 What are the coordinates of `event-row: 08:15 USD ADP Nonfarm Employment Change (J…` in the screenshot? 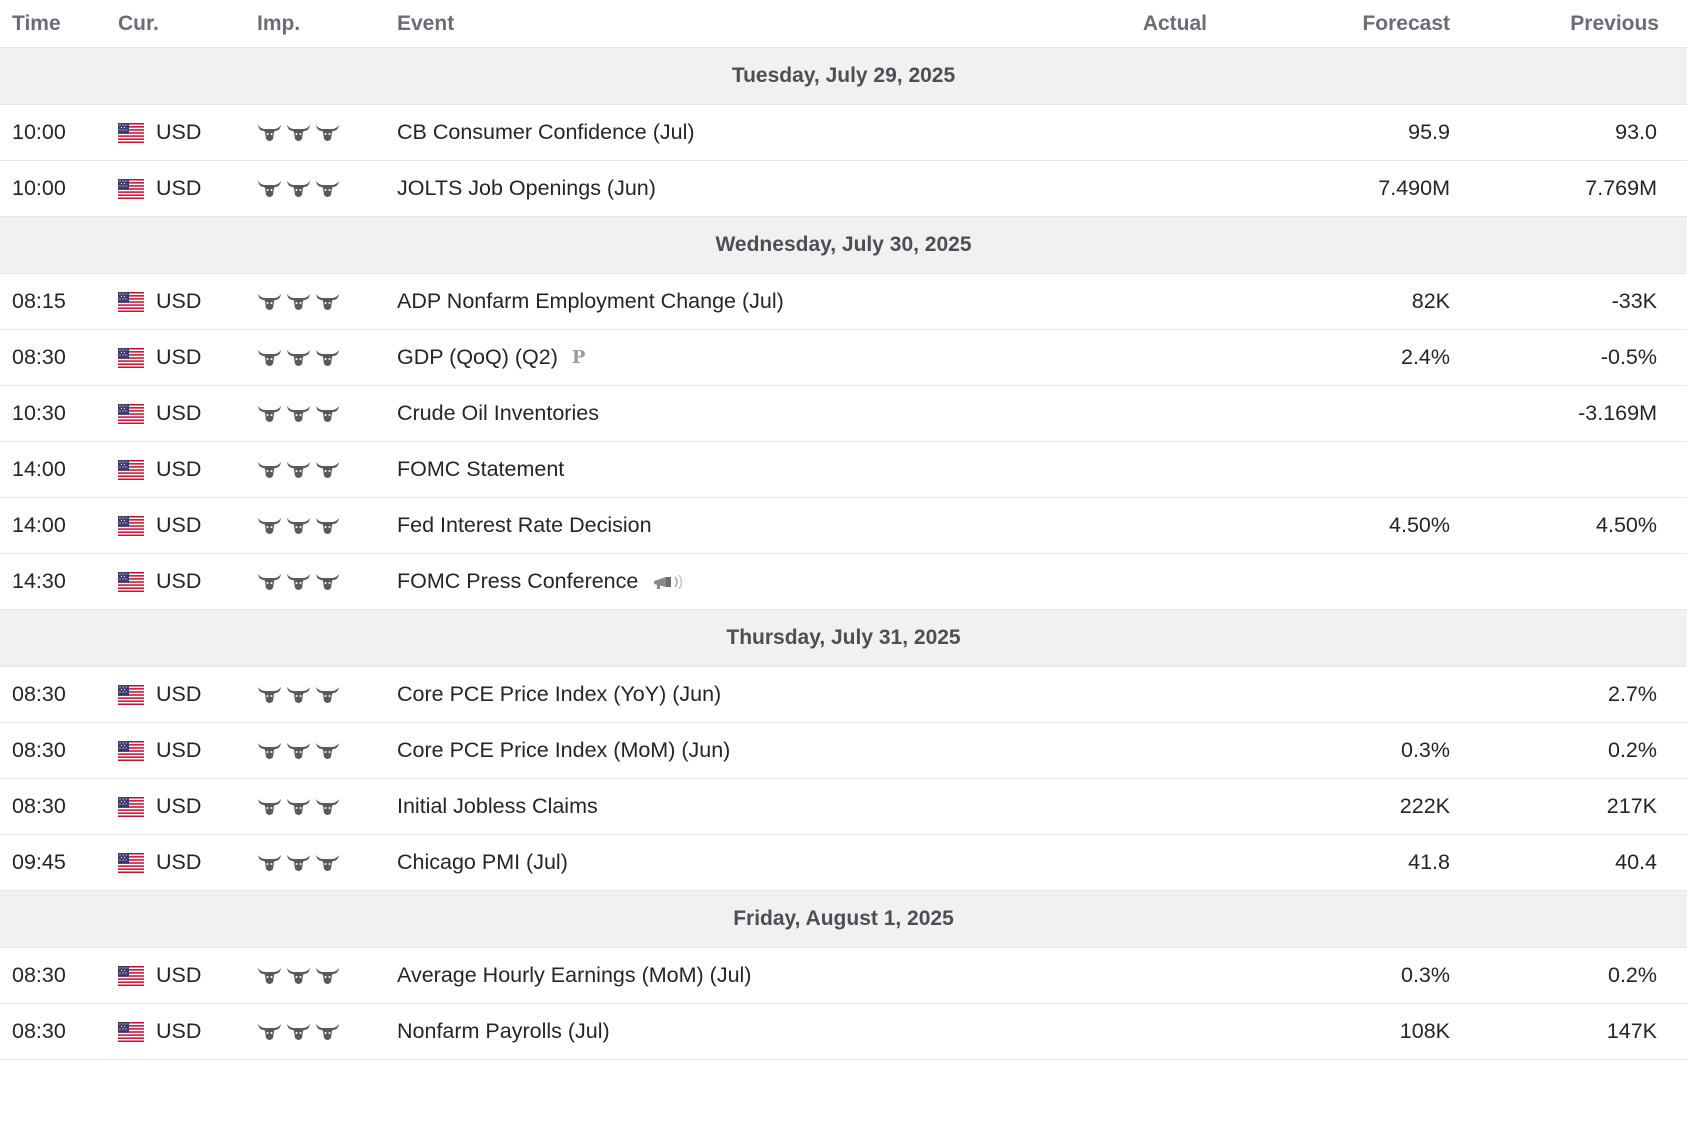 It's located at (843, 302).